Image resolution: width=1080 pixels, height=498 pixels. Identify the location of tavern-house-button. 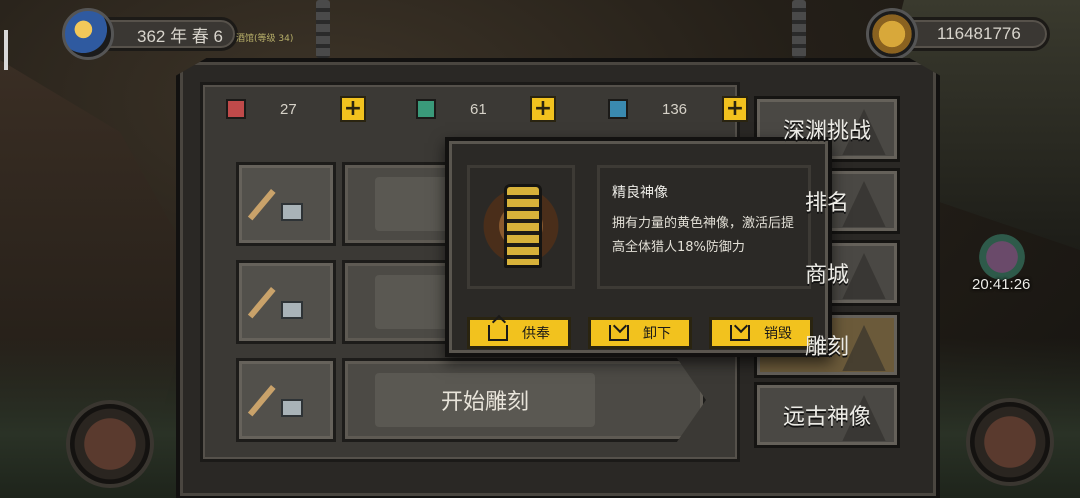
(110, 444).